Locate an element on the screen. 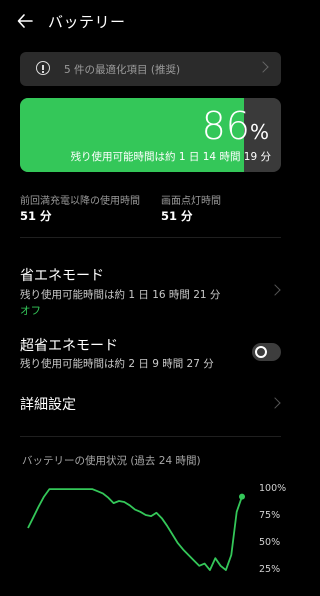 This screenshot has width=320, height=596. optimization-banner: 5 件の最適化項目 (推奨) is located at coordinates (150, 69).